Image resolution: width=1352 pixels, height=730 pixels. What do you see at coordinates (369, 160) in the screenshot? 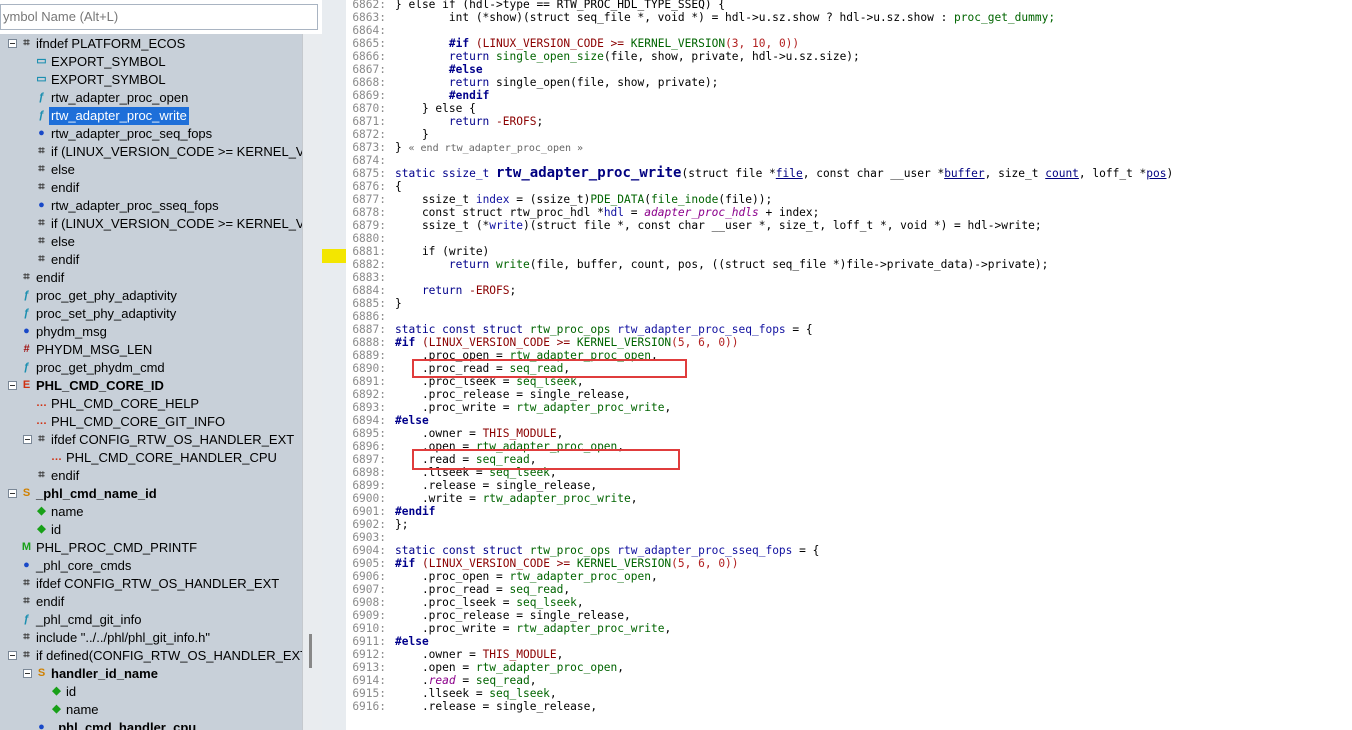
I see `line-number: 6874:` at bounding box center [369, 160].